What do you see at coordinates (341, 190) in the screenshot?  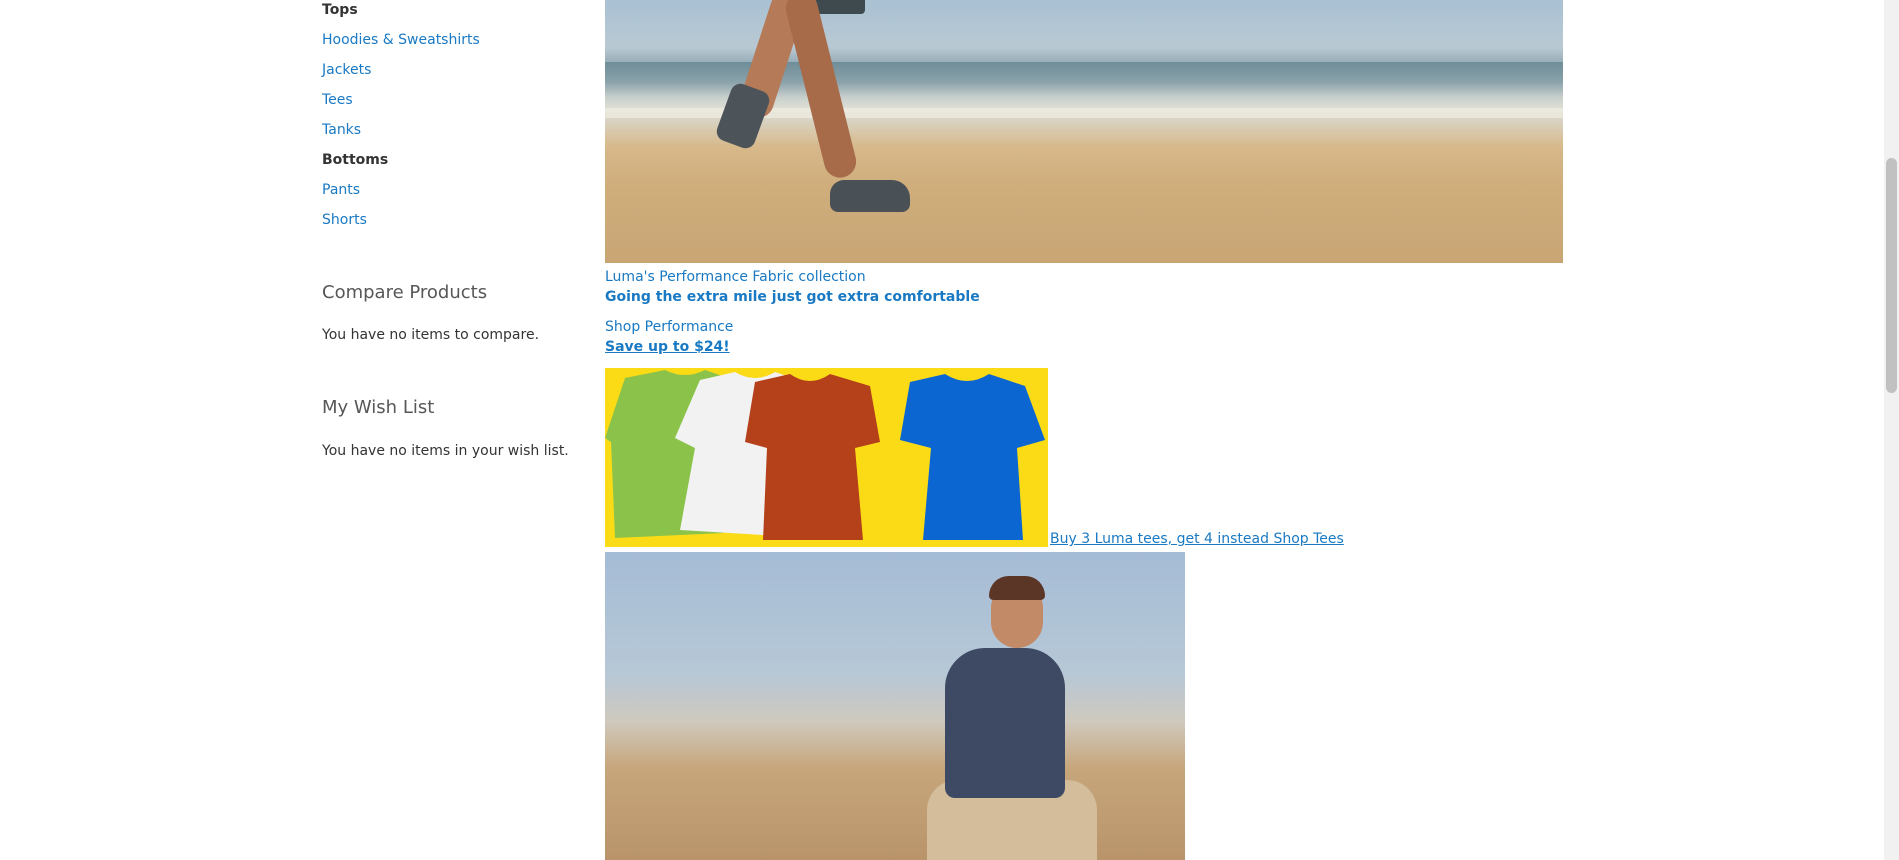 I see `sidebar-item-pants: Pants` at bounding box center [341, 190].